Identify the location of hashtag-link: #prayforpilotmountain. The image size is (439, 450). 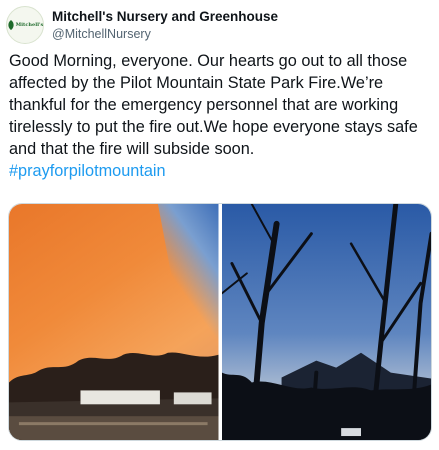
(87, 171).